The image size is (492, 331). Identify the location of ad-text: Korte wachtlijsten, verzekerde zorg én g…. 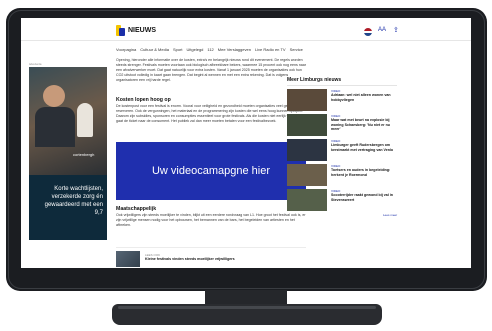
(73, 201).